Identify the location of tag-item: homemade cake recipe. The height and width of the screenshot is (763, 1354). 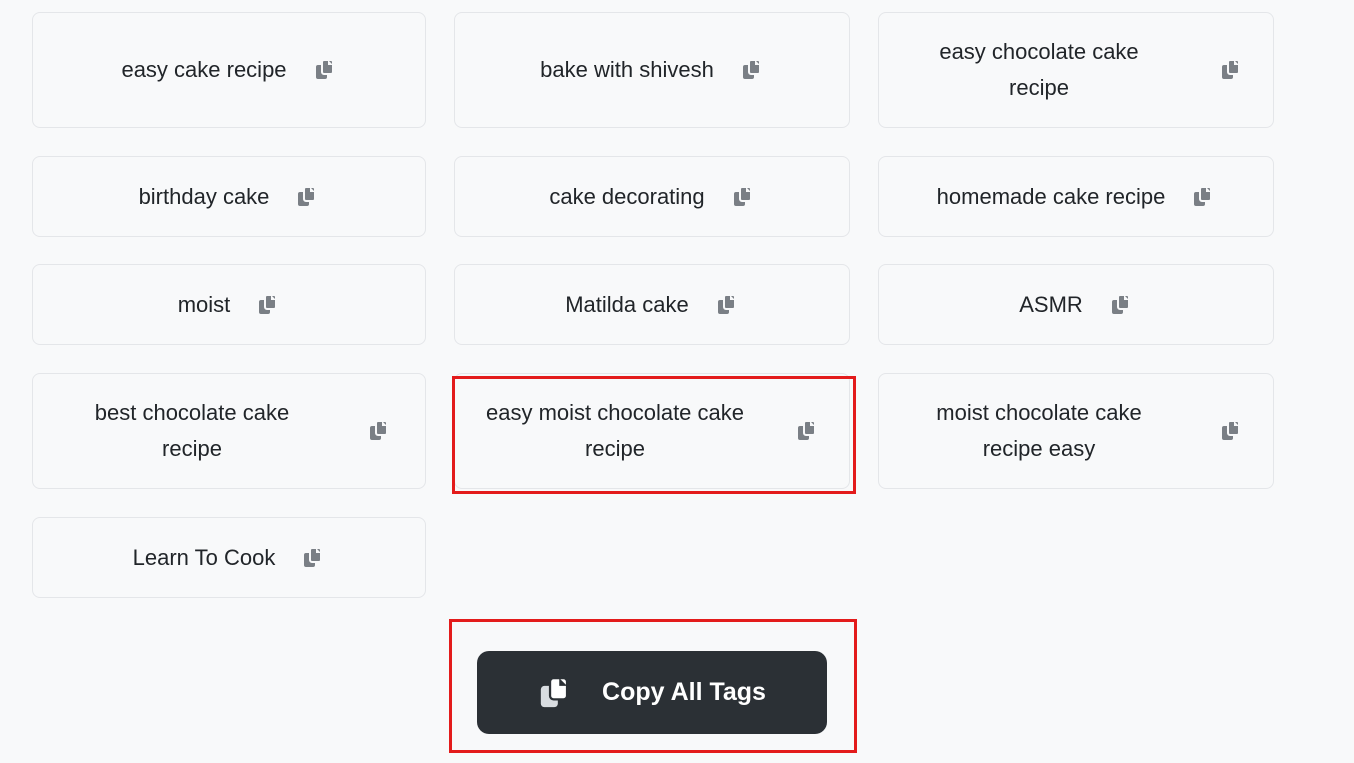
(1076, 196).